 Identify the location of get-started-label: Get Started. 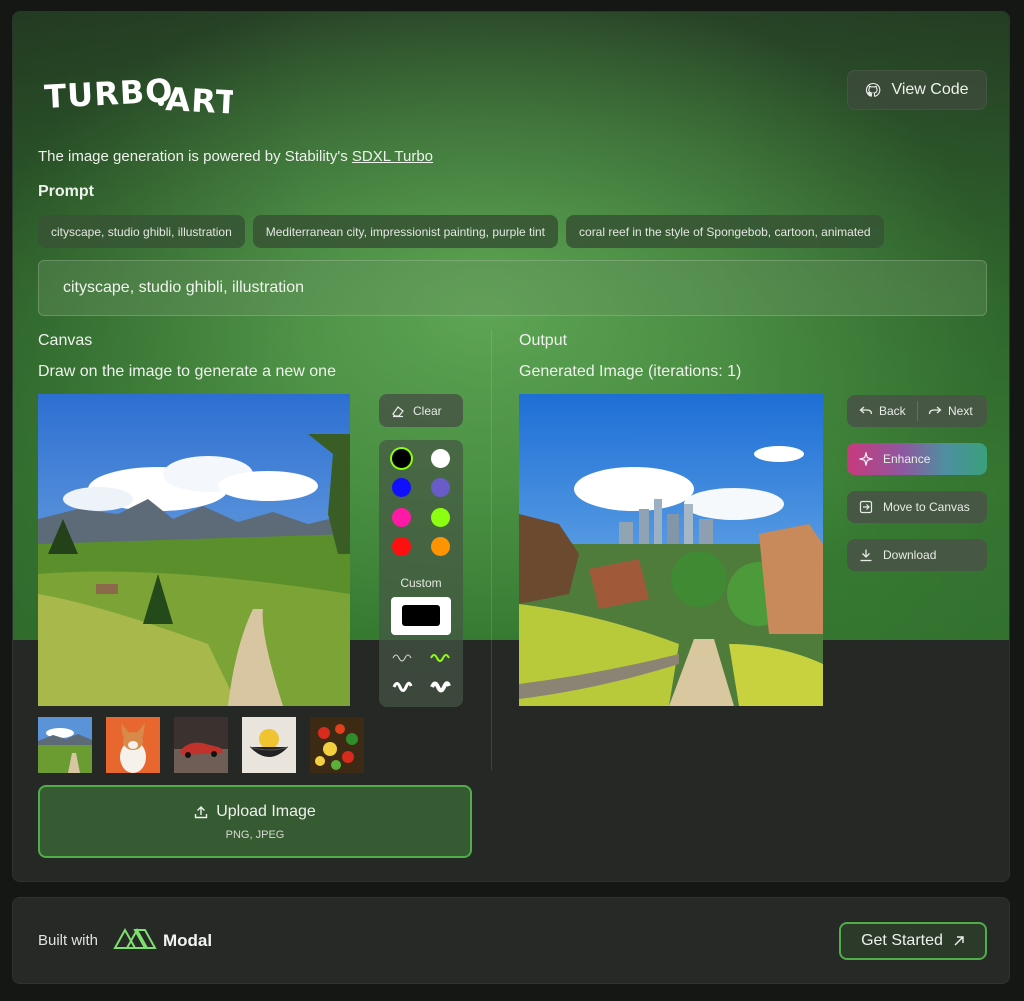
(902, 940).